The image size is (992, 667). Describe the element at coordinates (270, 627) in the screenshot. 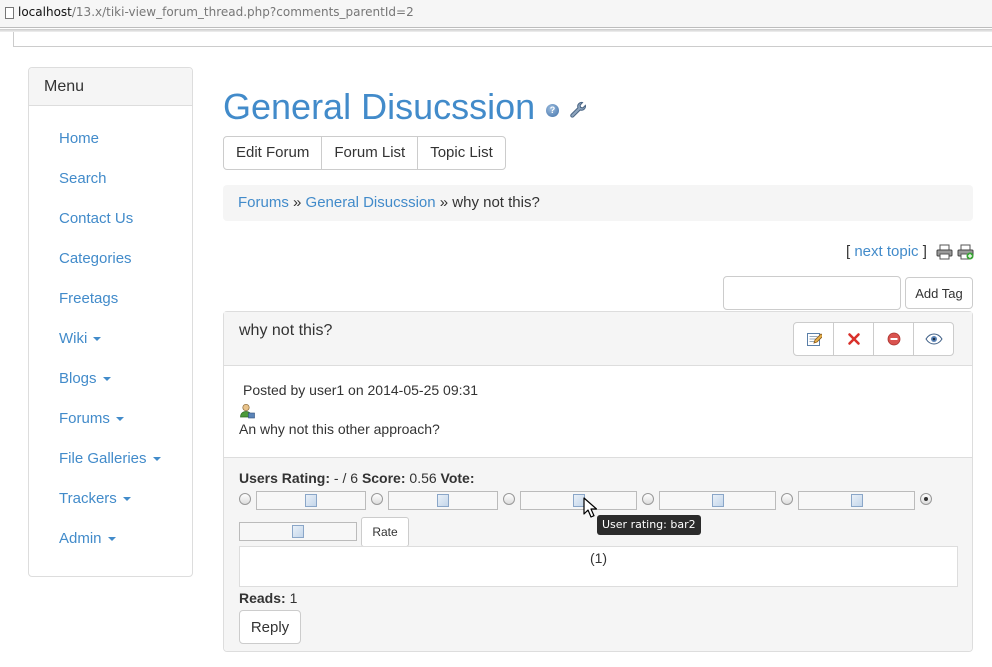

I see `reply-button: Reply` at that location.